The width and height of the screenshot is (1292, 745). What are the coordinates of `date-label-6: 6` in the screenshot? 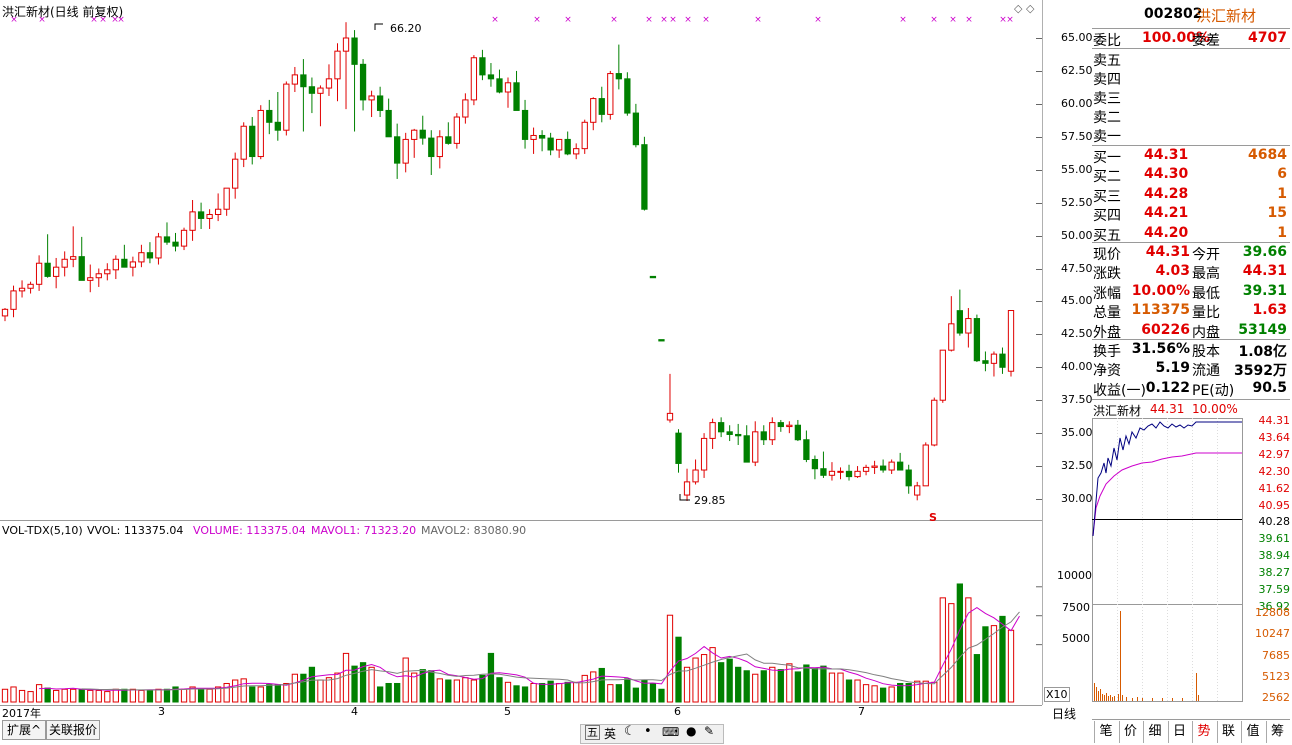 It's located at (677, 711).